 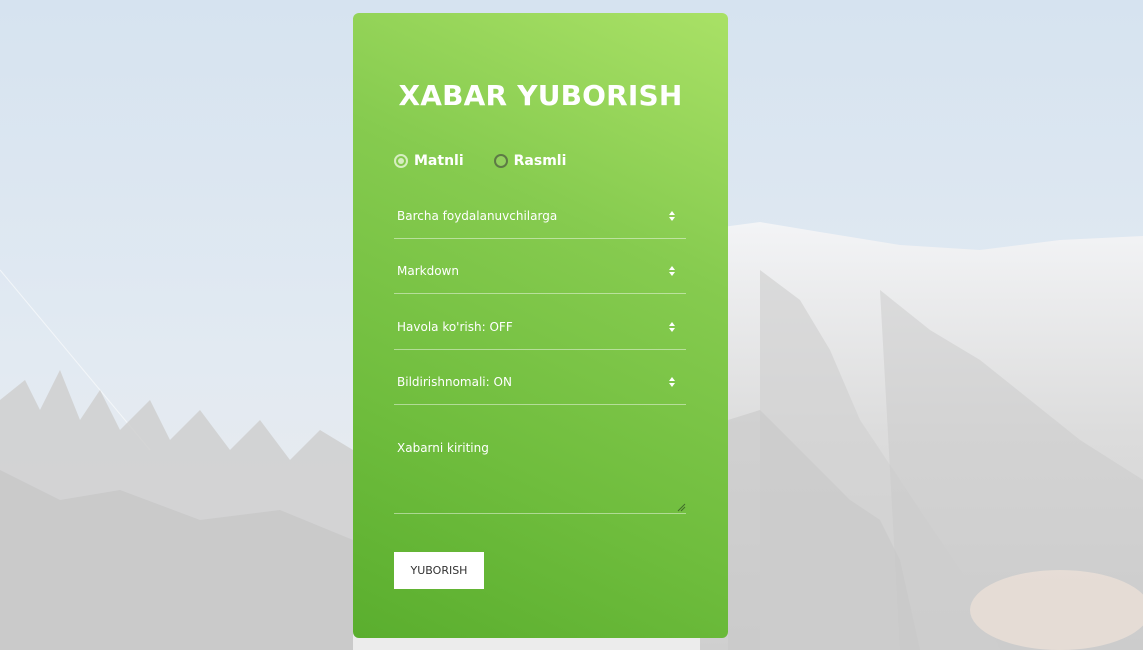 I want to click on parse-mode-select: Markdown, so click(x=540, y=276).